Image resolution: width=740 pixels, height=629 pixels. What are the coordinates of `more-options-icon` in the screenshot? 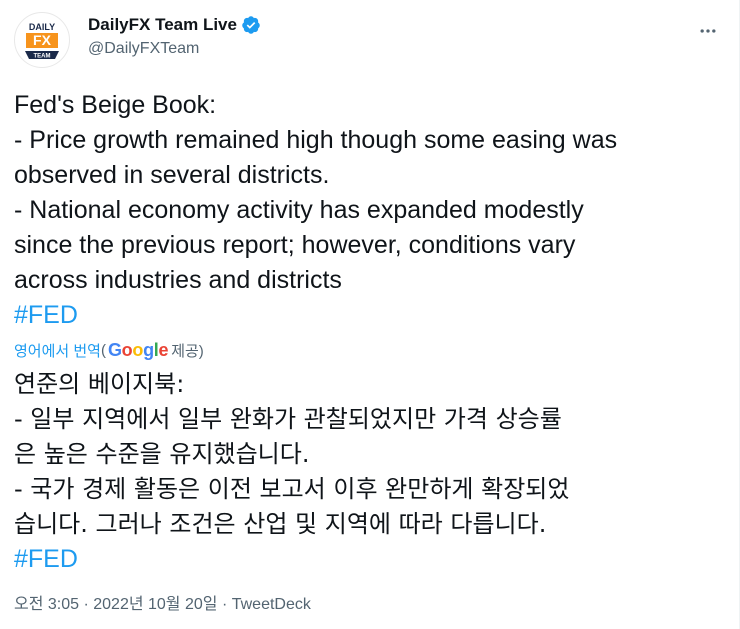 It's located at (708, 31).